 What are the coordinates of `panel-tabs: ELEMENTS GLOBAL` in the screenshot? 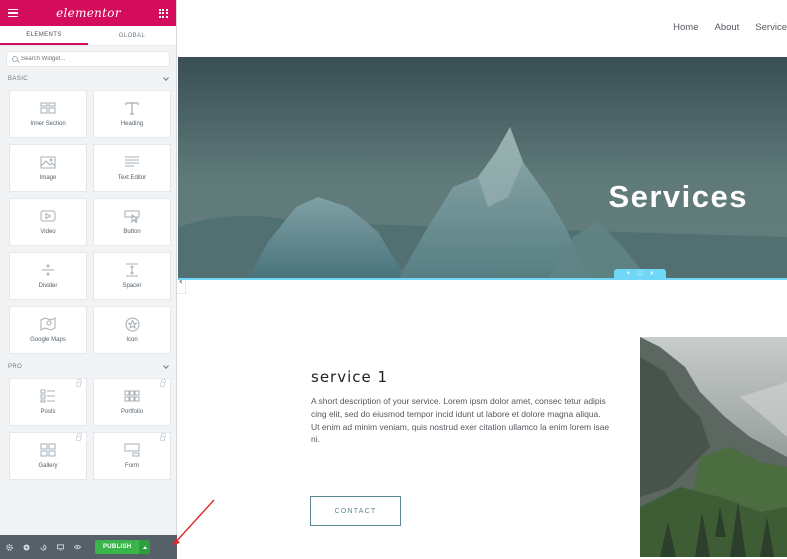 It's located at (88, 36).